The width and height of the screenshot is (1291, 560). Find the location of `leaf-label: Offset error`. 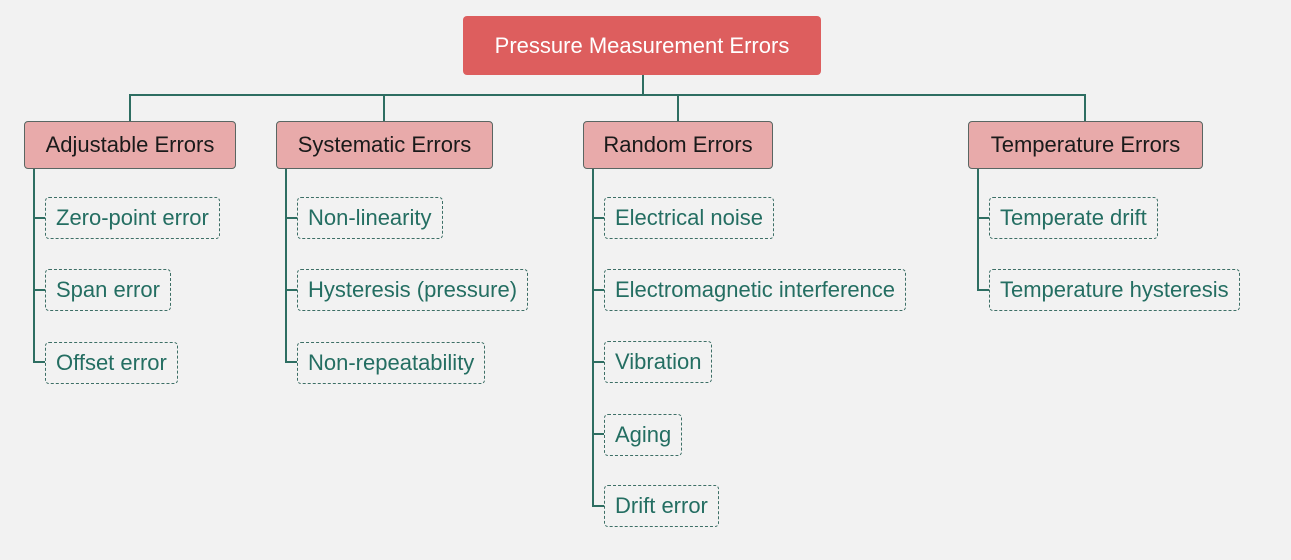

leaf-label: Offset error is located at coordinates (111, 362).